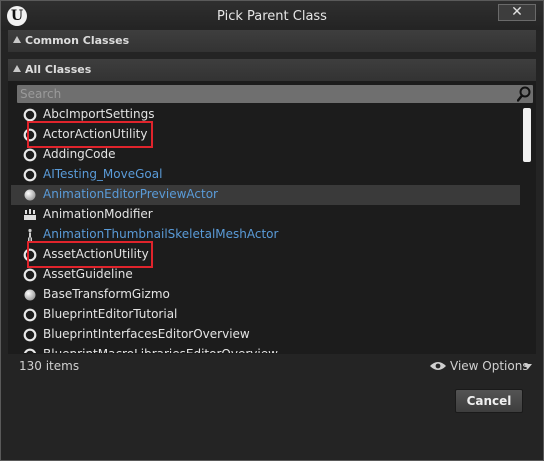 This screenshot has height=461, width=544. I want to click on class-name: AssetGuideline, so click(88, 274).